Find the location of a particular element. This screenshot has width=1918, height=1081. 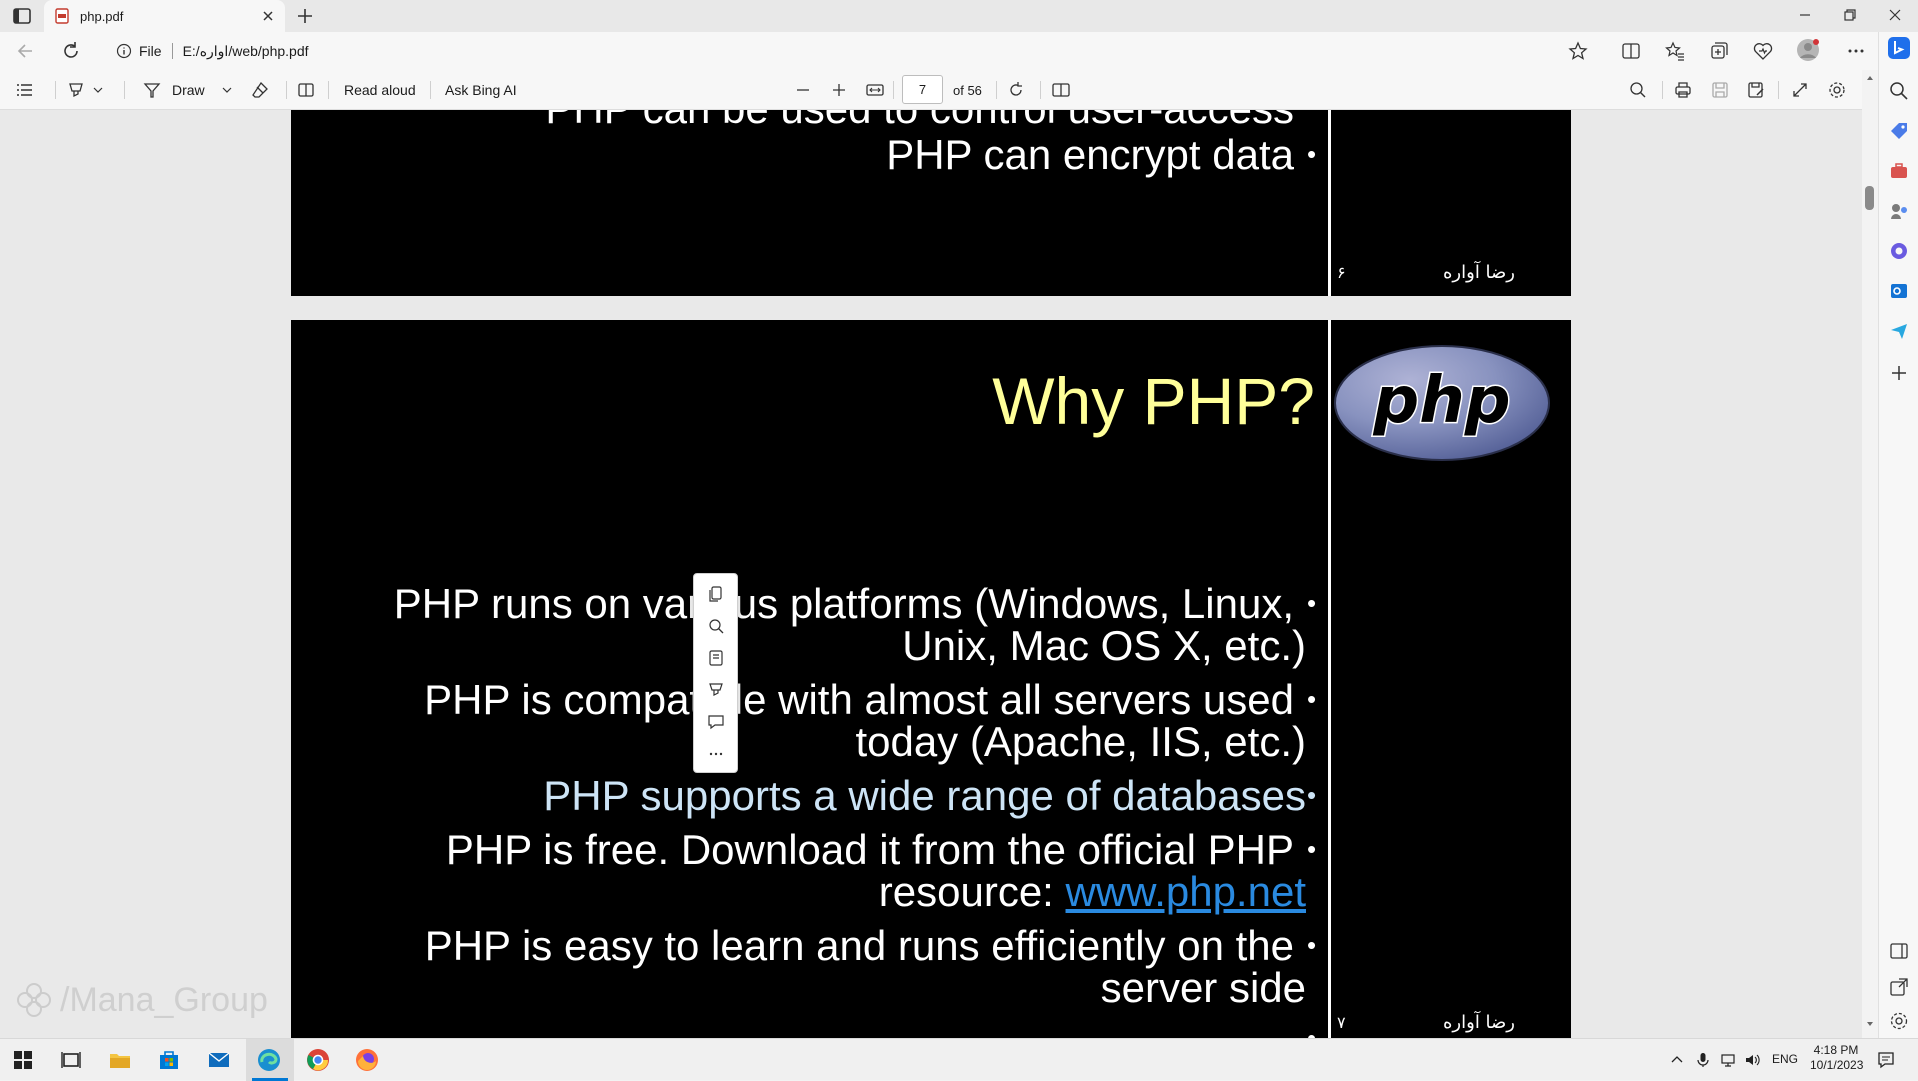

add-sidebar-app-icon is located at coordinates (1899, 373).